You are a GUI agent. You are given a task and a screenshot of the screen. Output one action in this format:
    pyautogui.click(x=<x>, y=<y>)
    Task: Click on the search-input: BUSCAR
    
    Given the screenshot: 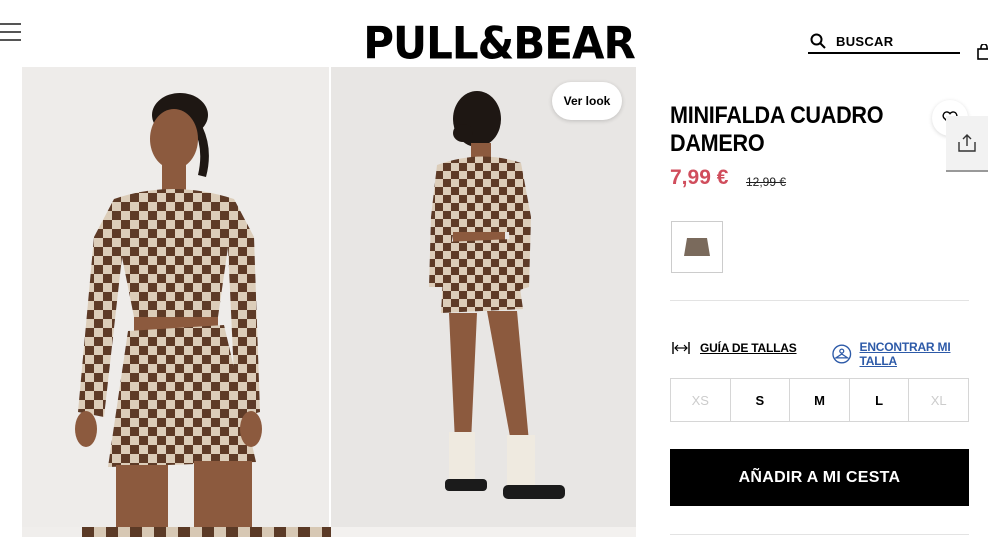 What is the action you would take?
    pyautogui.click(x=884, y=42)
    